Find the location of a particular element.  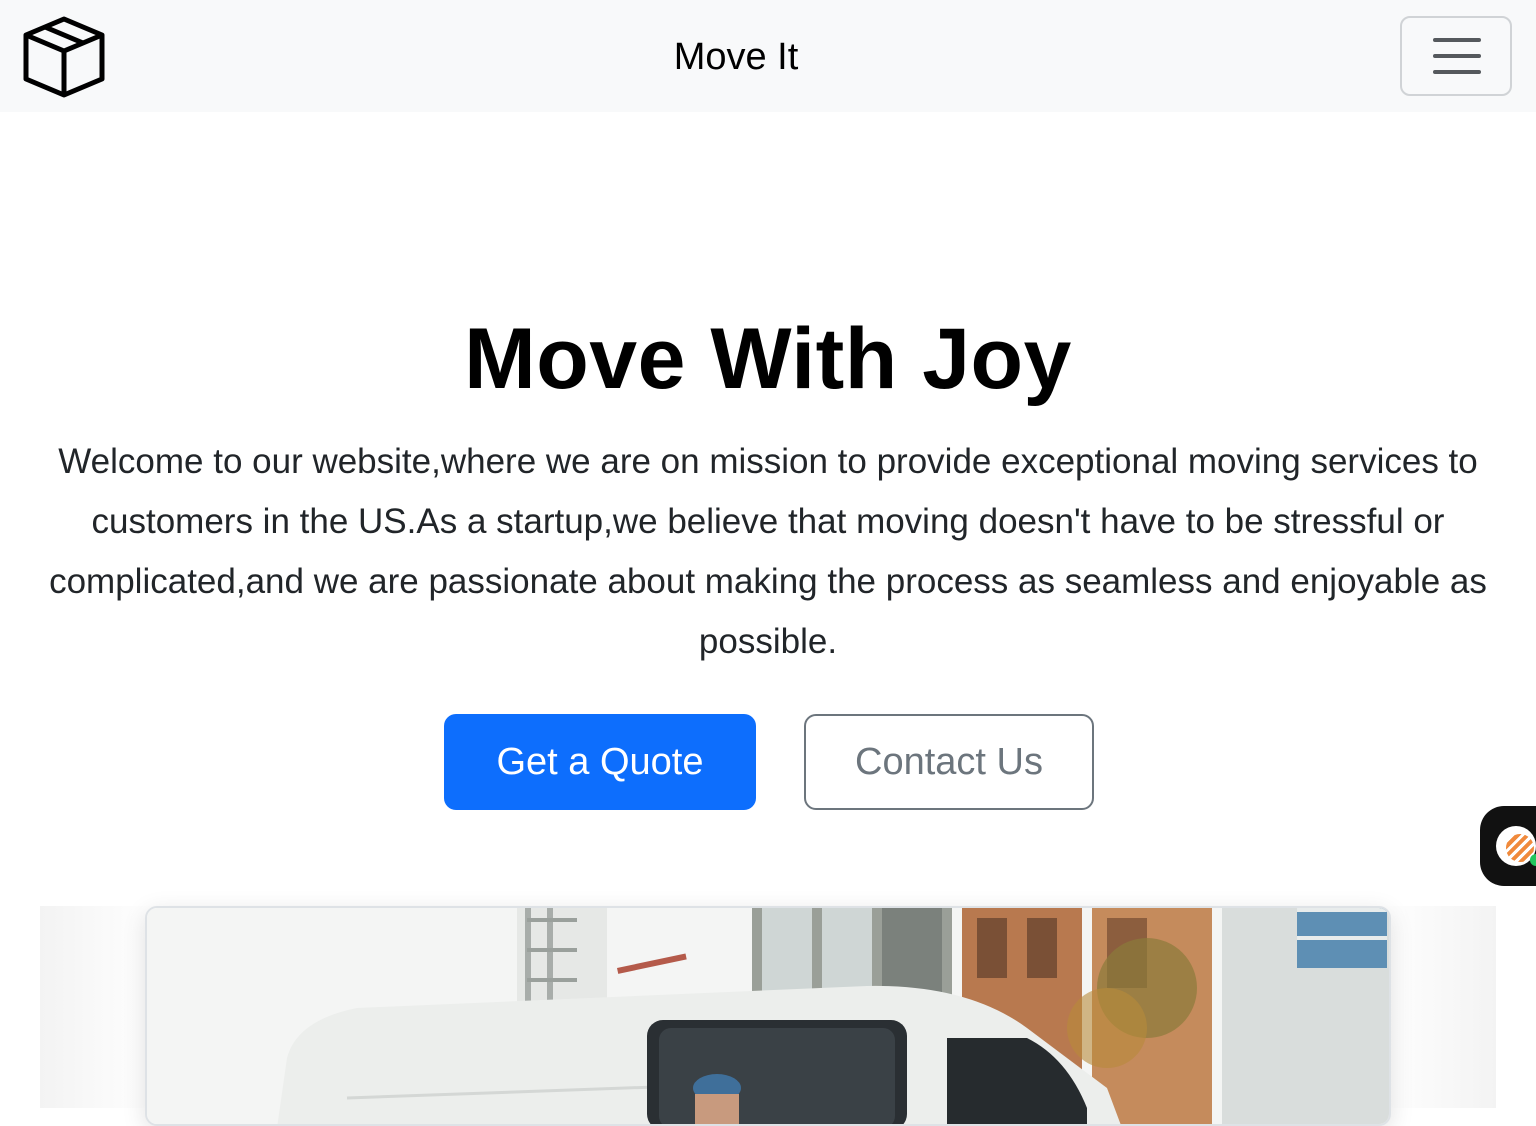

hamburger-menu-icon is located at coordinates (1457, 40).